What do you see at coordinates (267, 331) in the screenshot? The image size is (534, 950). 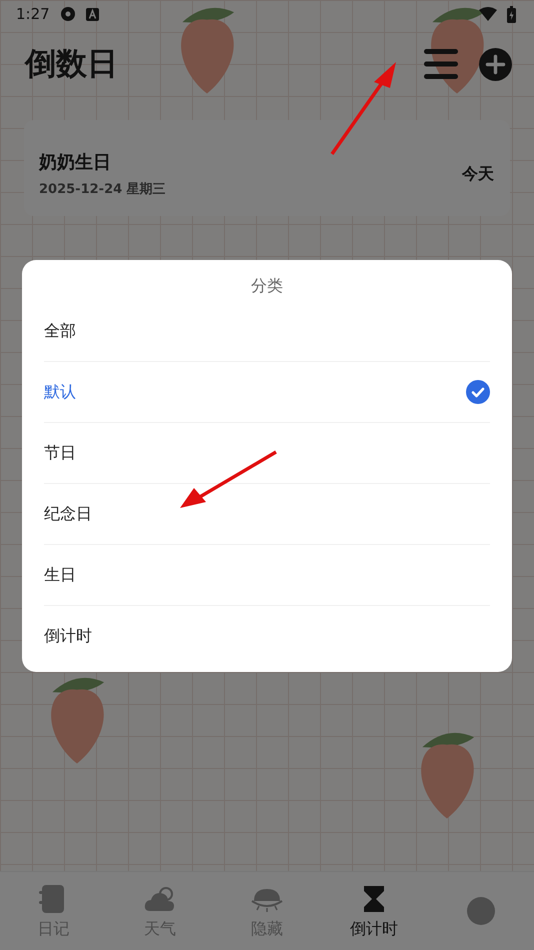 I see `category-option: 全部` at bounding box center [267, 331].